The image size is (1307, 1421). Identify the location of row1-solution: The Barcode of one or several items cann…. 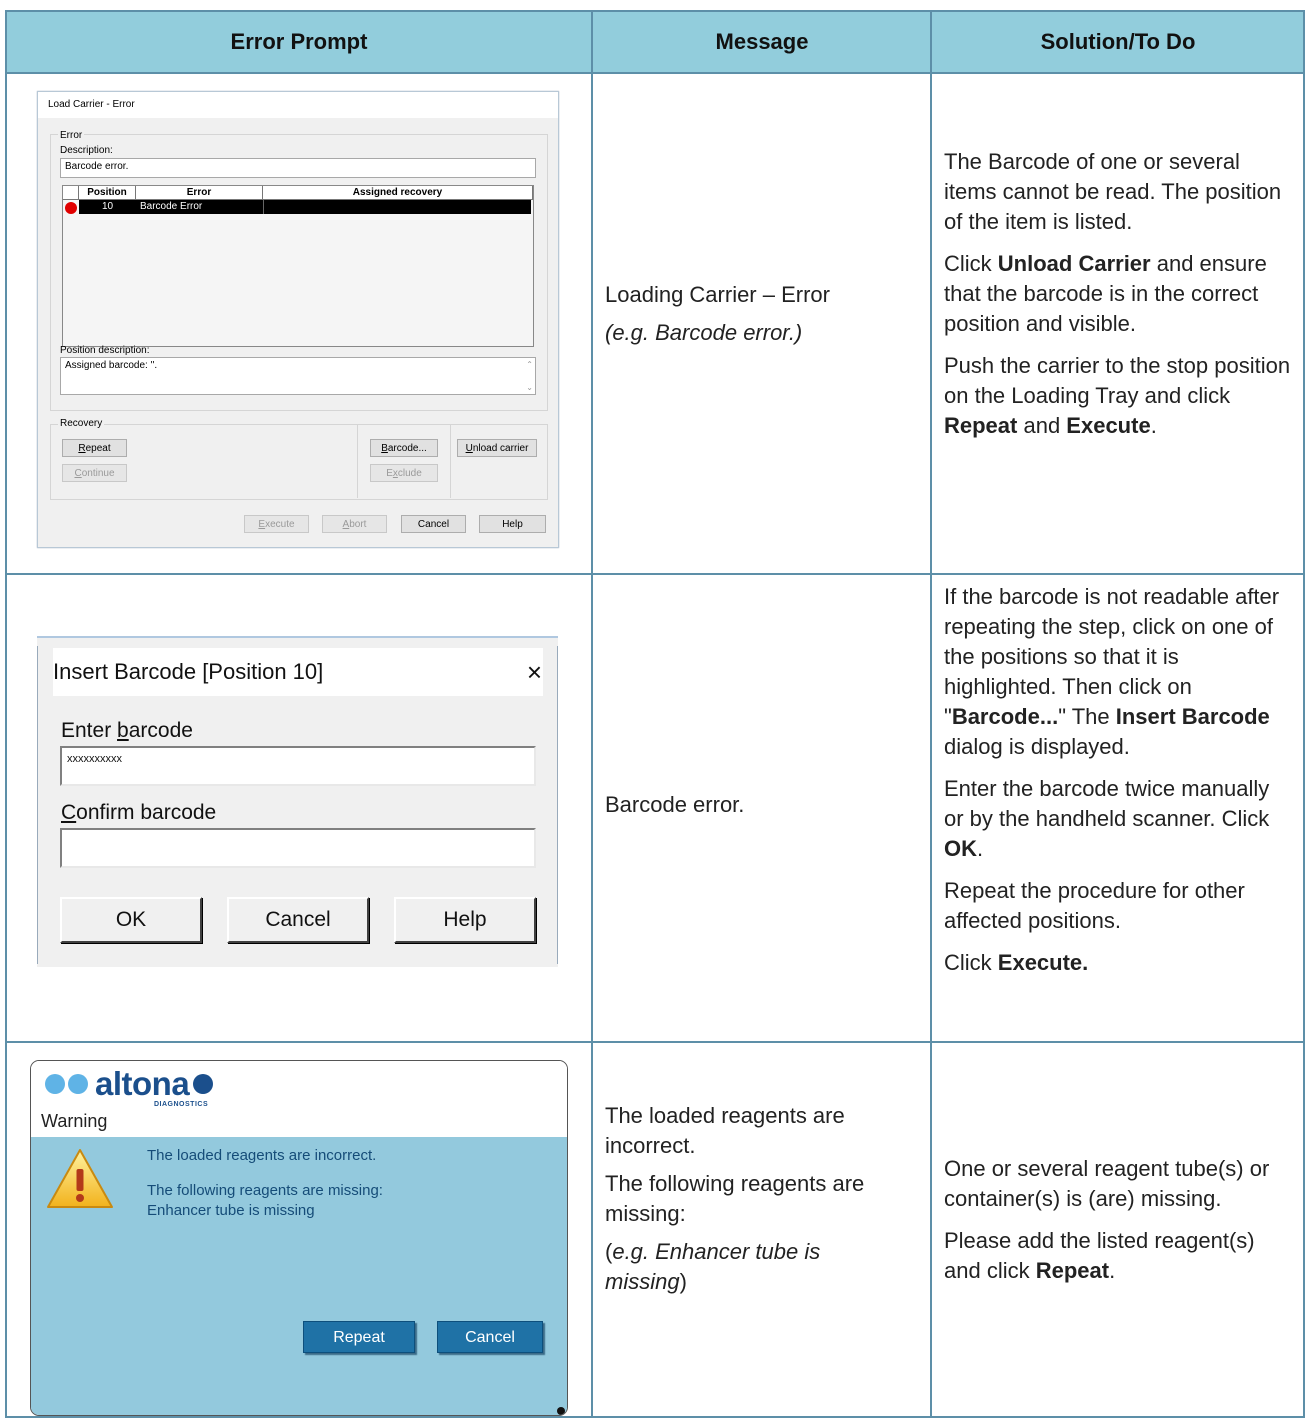
(1119, 300).